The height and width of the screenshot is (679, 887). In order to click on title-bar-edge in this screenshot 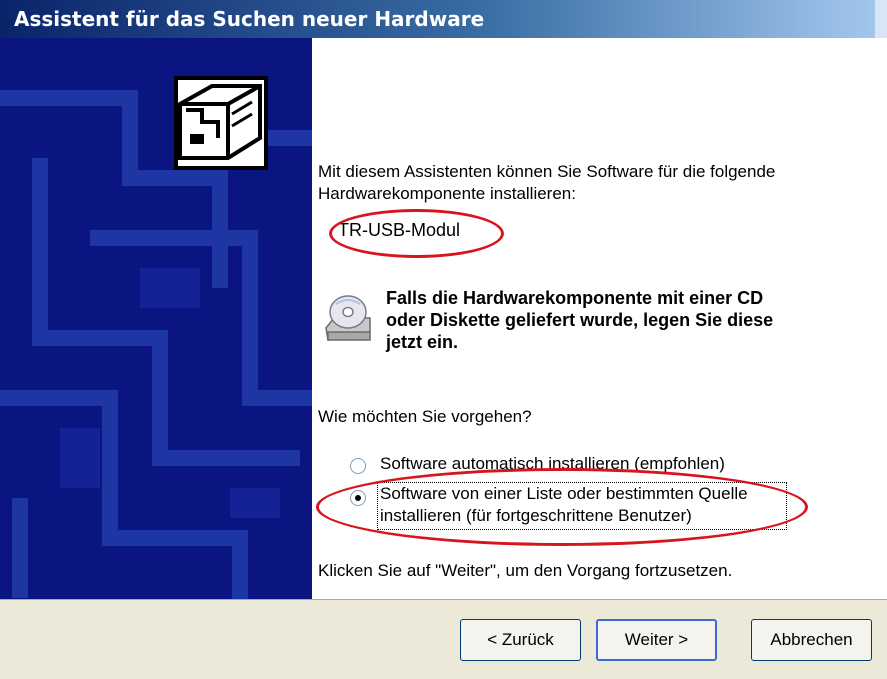, I will do `click(881, 19)`.